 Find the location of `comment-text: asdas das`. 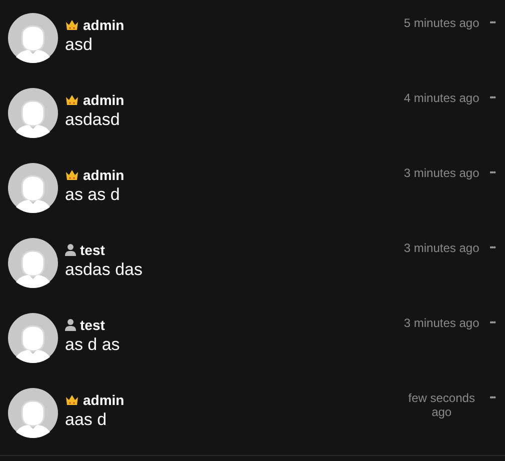

comment-text: asdas das is located at coordinates (104, 270).